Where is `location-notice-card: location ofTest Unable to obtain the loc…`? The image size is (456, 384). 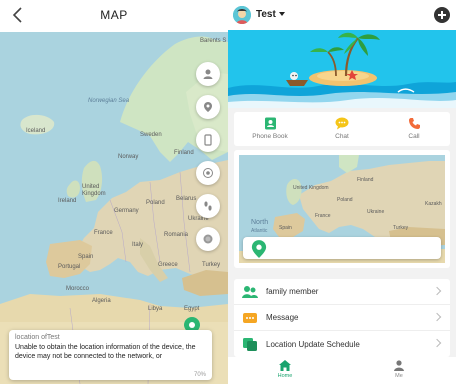
location-notice-card: location ofTest Unable to obtain the loc… is located at coordinates (110, 355).